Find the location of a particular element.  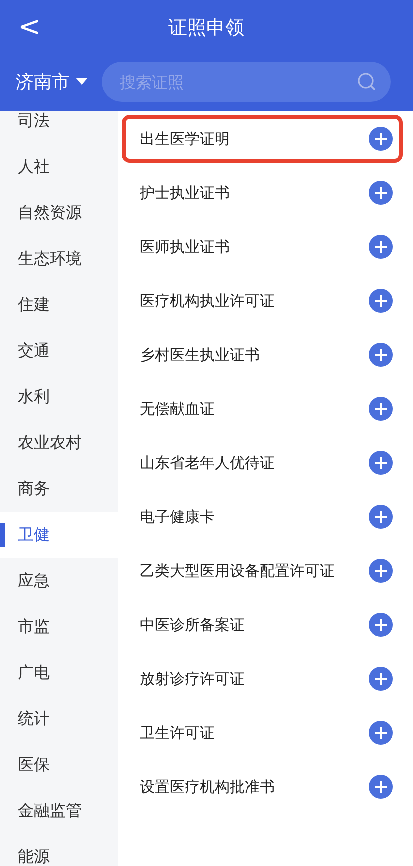

certificate-name: 山东省老年人优待证 is located at coordinates (207, 463).